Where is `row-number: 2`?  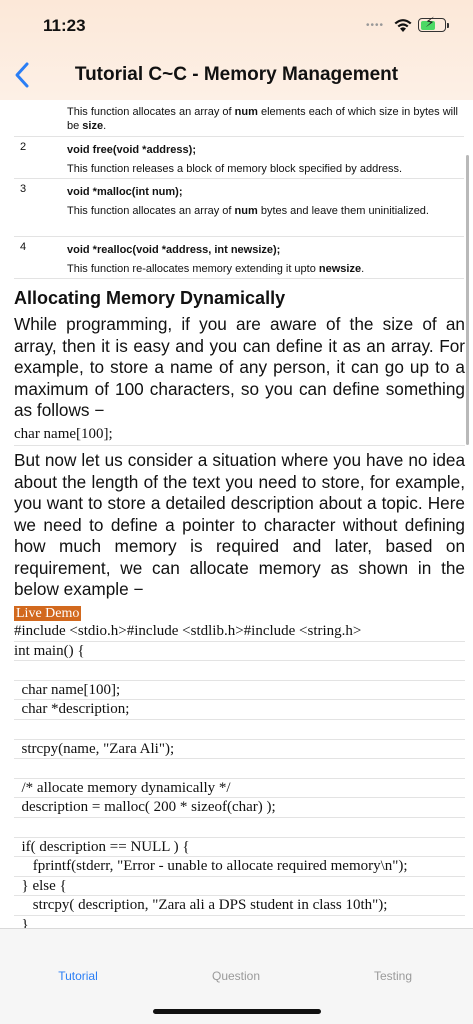 row-number: 2 is located at coordinates (23, 147).